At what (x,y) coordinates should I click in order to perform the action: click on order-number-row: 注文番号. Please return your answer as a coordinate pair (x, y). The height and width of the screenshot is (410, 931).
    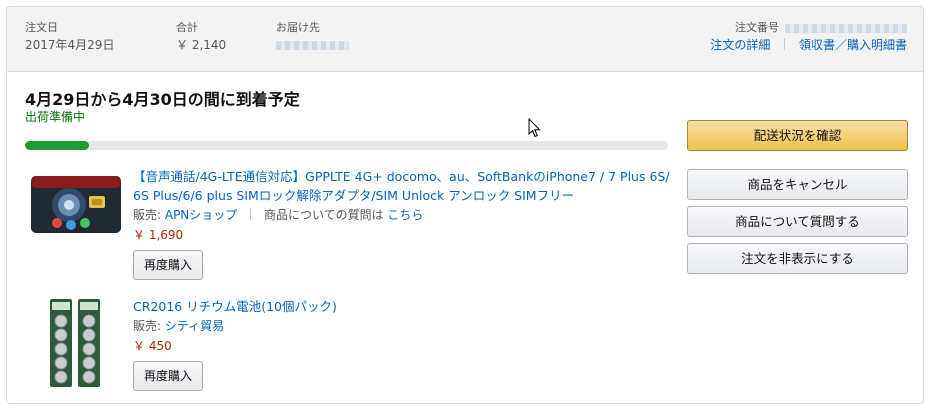
    Looking at the image, I should click on (808, 28).